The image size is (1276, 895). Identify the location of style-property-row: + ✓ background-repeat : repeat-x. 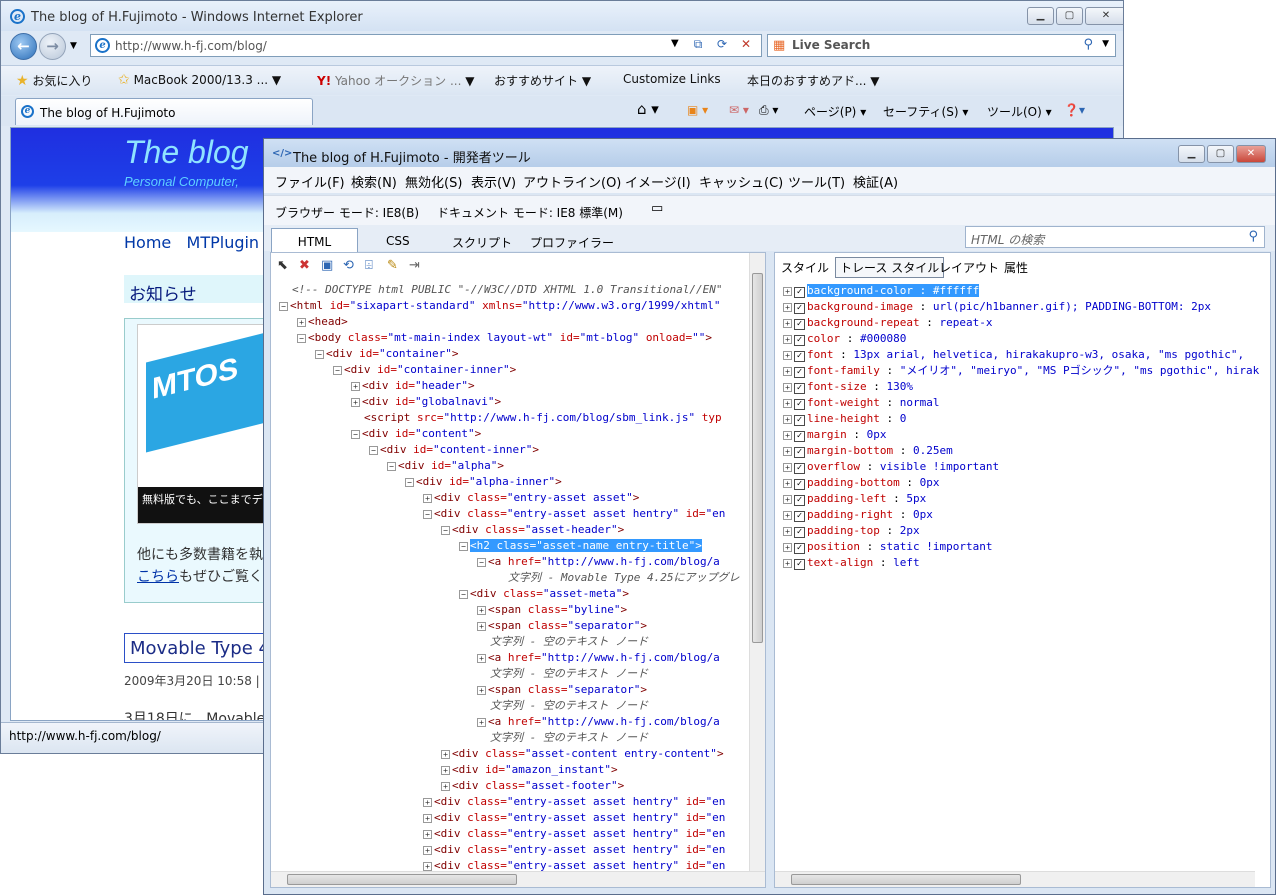
(1021, 323).